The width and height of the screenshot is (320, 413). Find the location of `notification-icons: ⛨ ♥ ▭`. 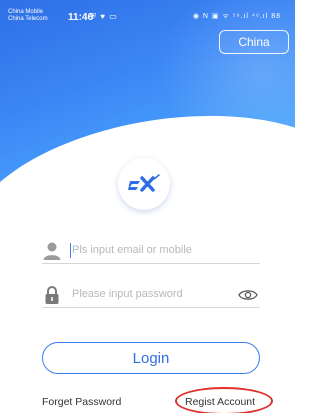

notification-icons: ⛨ ♥ ▭ is located at coordinates (104, 17).